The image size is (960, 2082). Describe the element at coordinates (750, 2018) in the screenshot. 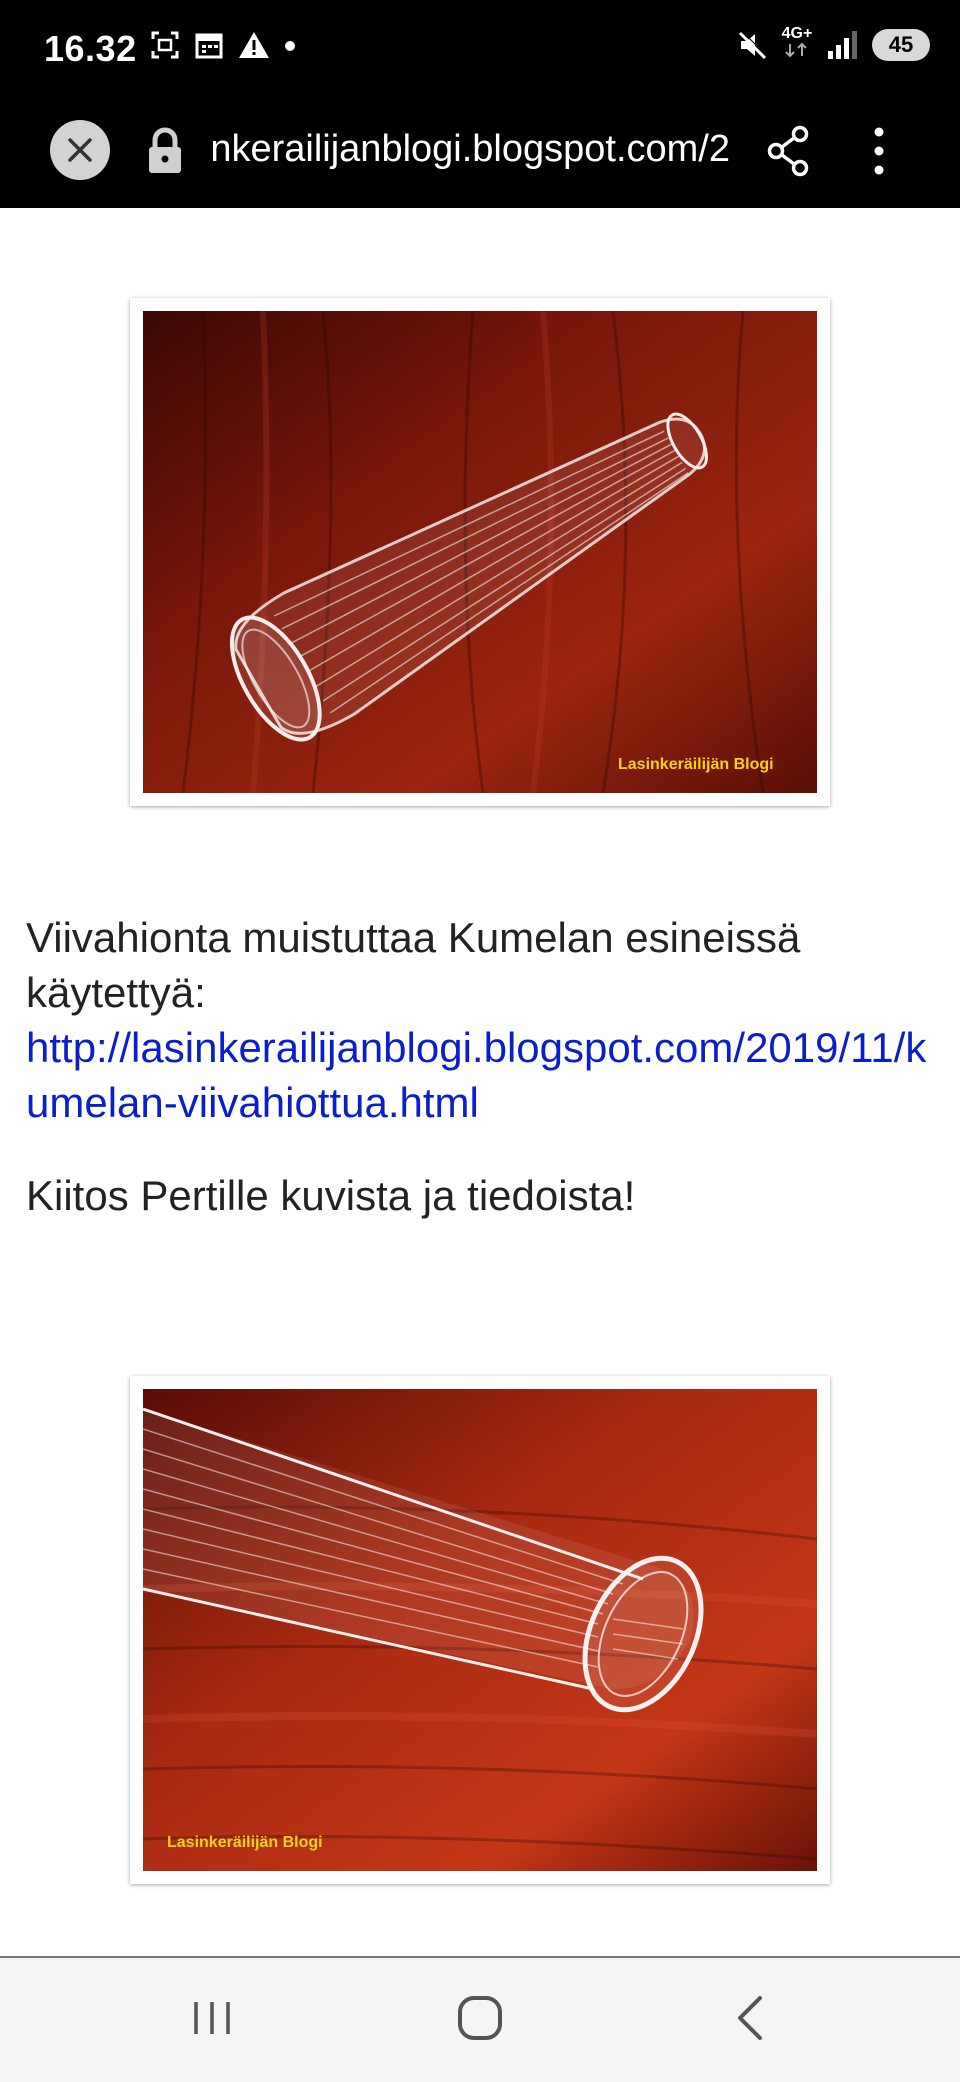

I see `back-icon` at that location.